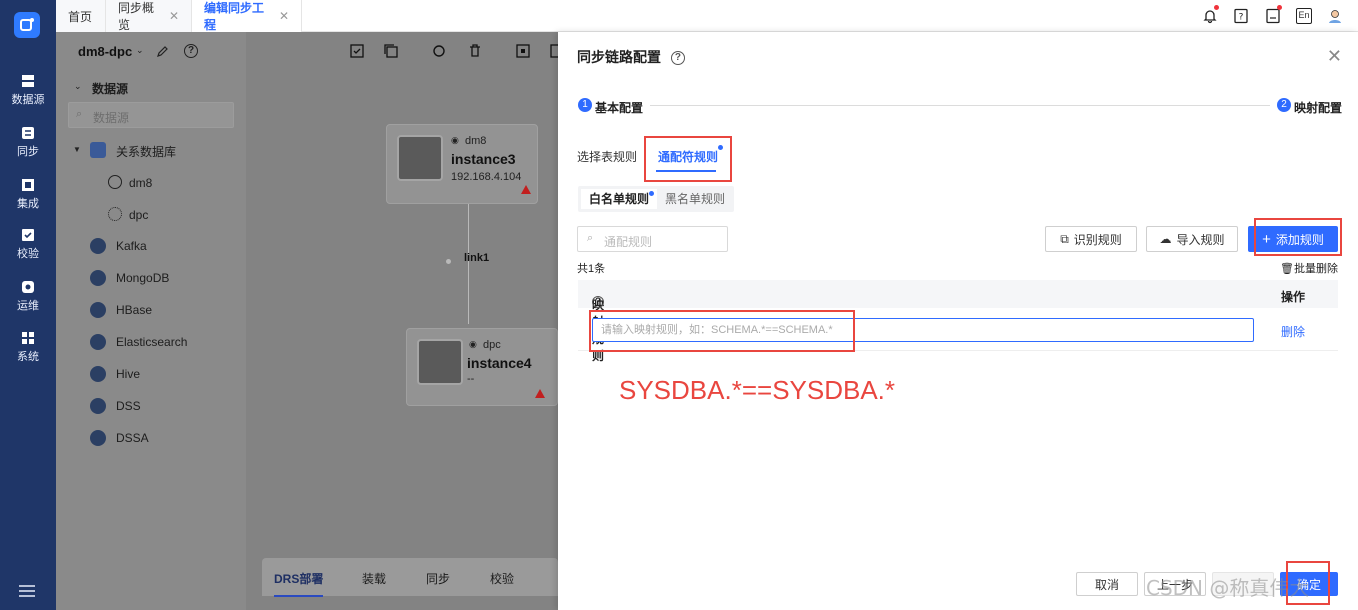 This screenshot has width=1358, height=610. Describe the element at coordinates (471, 379) in the screenshot. I see `node-ip: --` at that location.